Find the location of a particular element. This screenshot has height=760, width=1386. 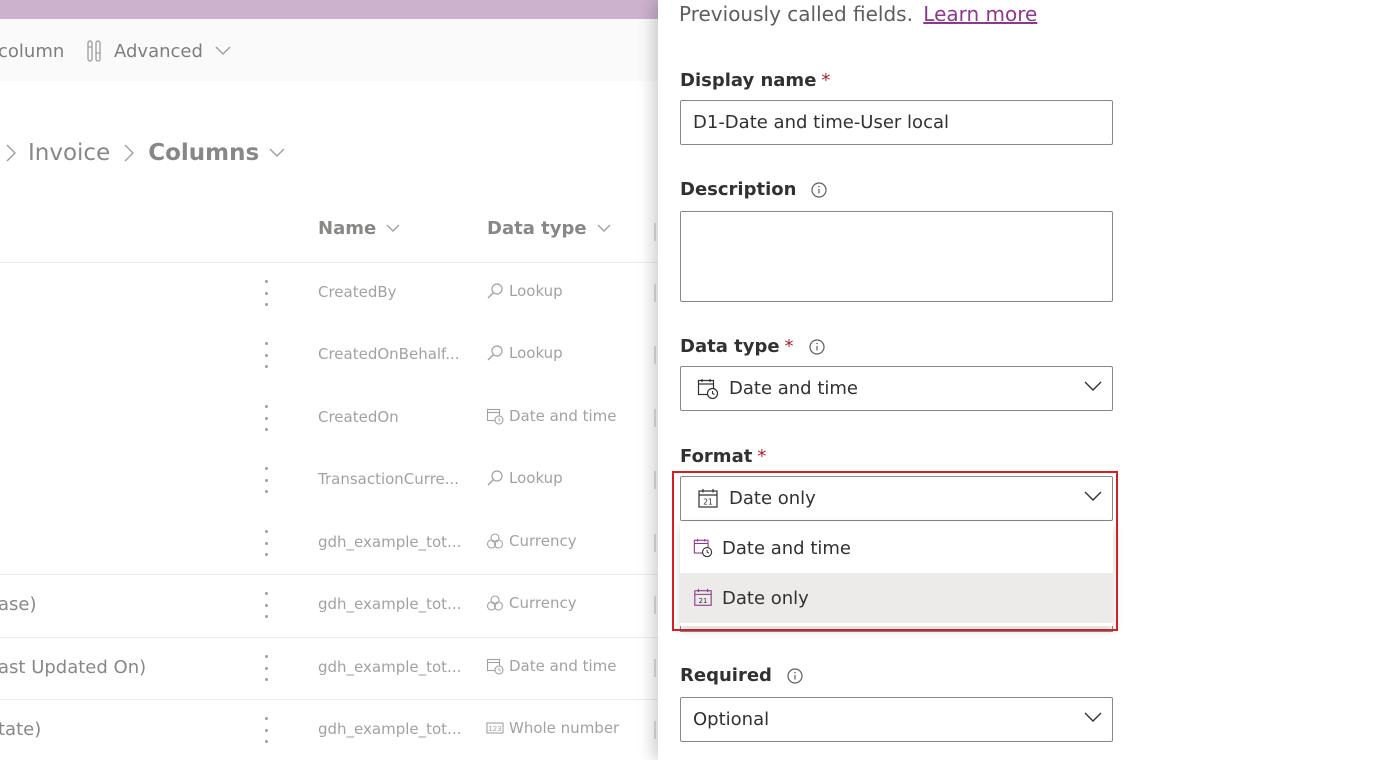

row-data-type: 123 Whole number is located at coordinates (552, 728).